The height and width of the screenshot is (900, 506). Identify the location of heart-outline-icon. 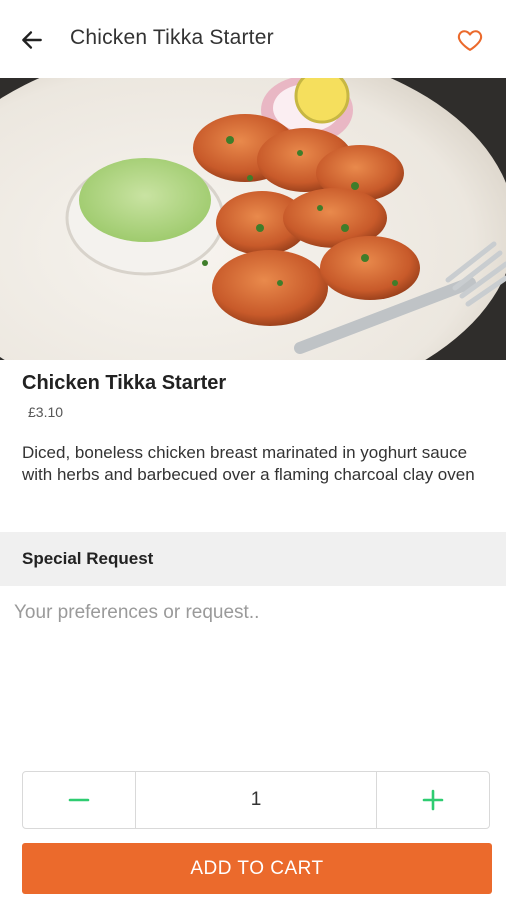
(470, 40).